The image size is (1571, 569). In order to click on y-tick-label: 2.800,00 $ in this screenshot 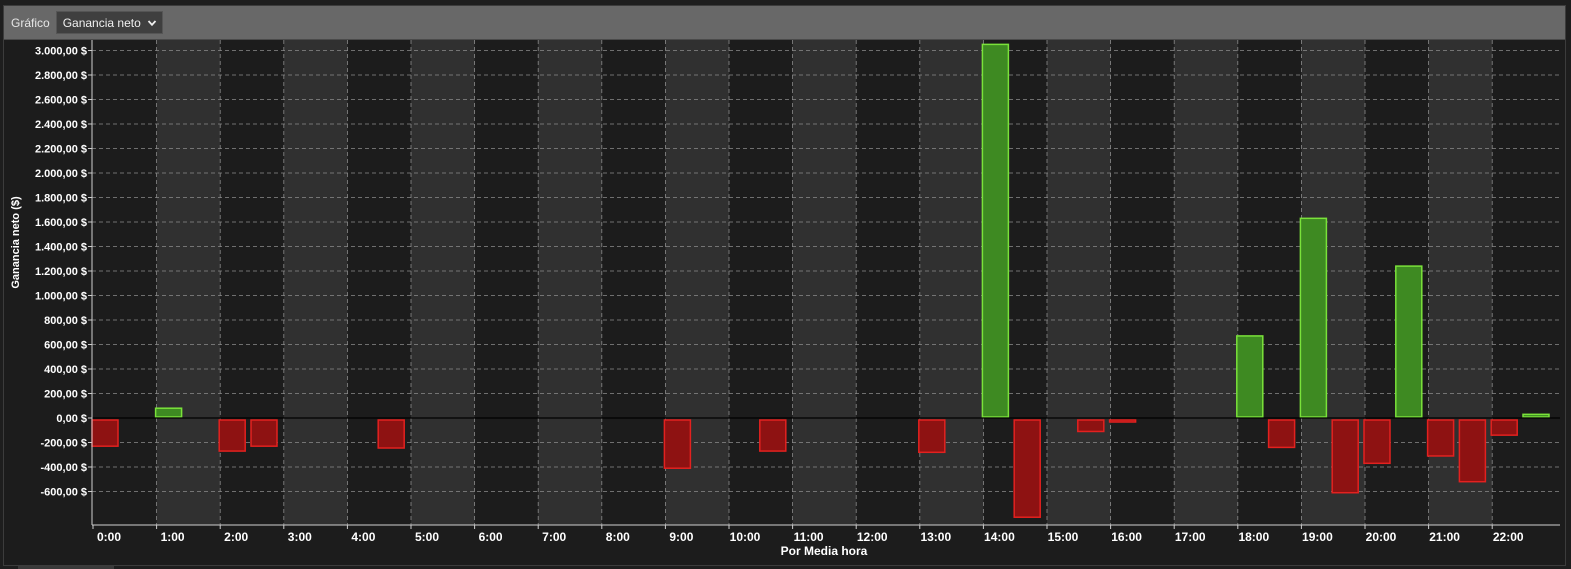, I will do `click(61, 76)`.